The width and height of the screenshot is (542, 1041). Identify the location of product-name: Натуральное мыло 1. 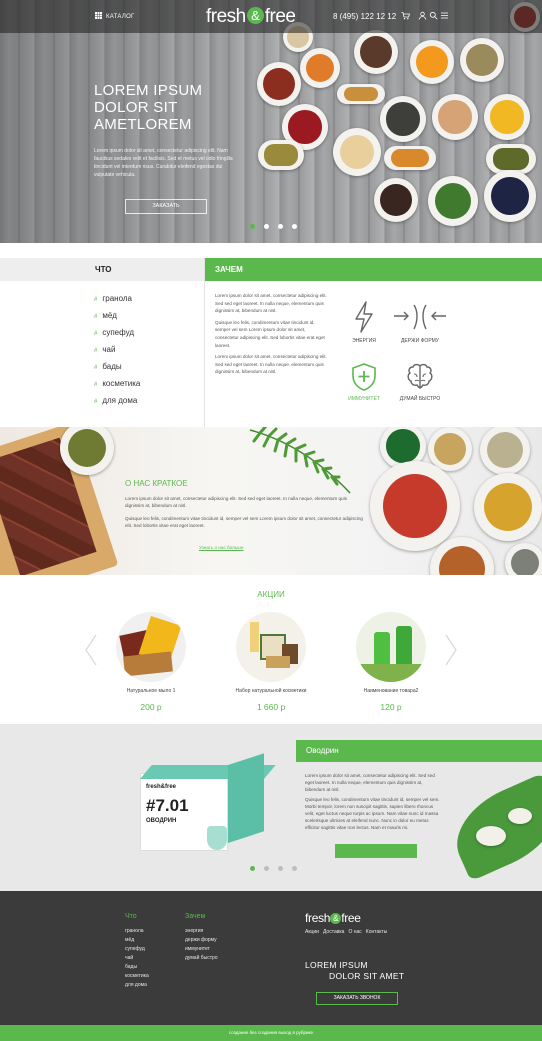
(151, 691).